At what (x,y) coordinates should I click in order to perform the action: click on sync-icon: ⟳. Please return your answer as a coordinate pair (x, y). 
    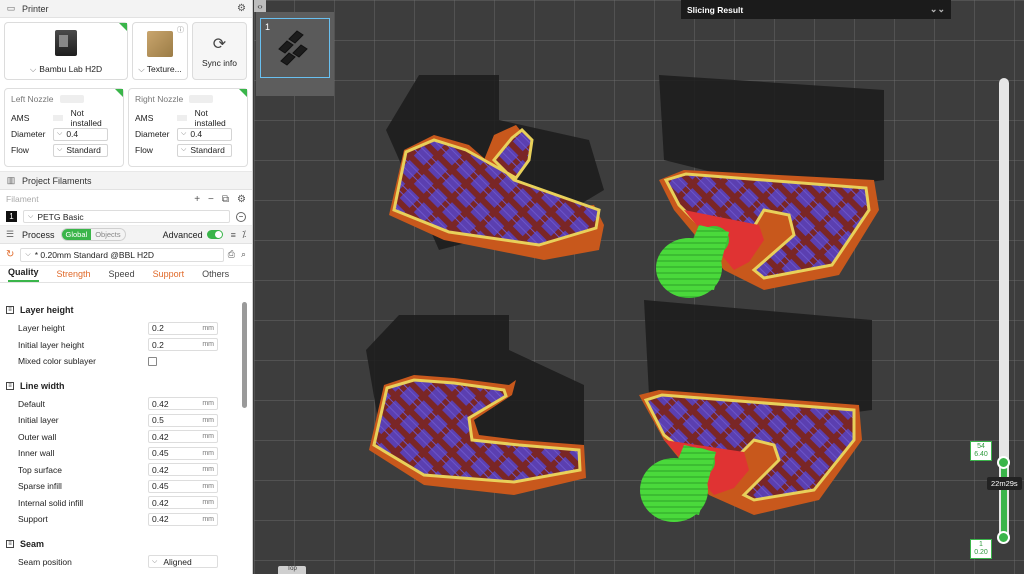
    Looking at the image, I should click on (219, 44).